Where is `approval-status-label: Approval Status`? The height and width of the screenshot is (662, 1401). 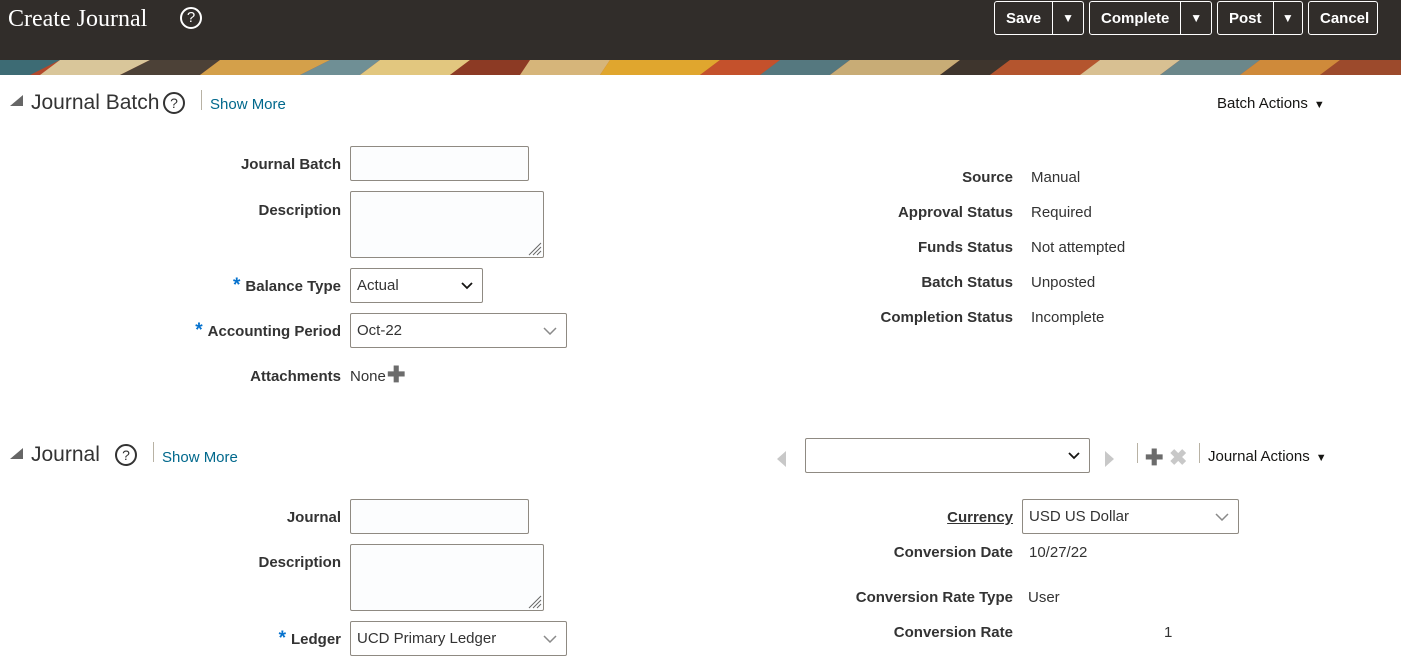 approval-status-label: Approval Status is located at coordinates (955, 212).